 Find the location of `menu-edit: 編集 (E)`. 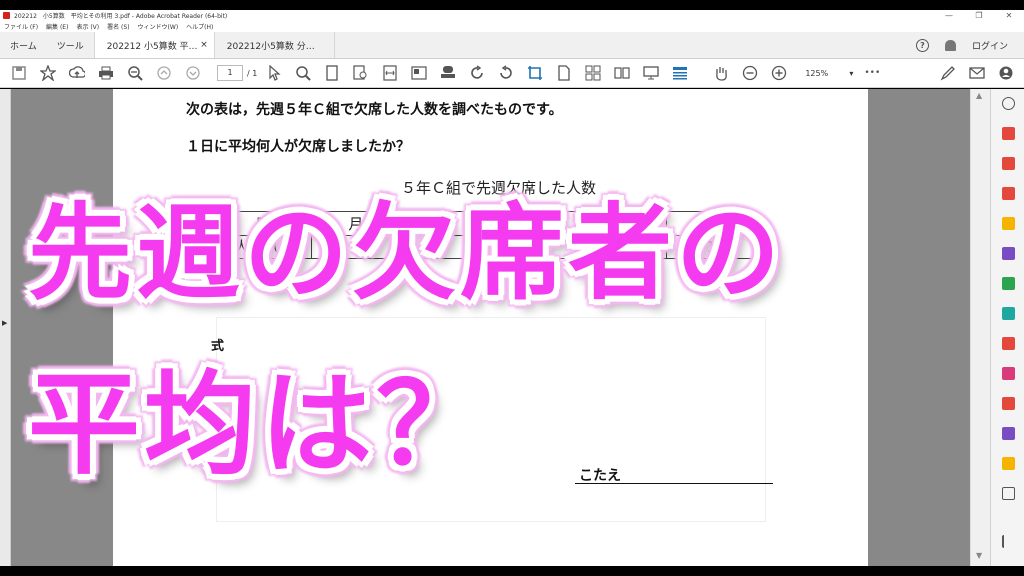

menu-edit: 編集 (E) is located at coordinates (57, 26).